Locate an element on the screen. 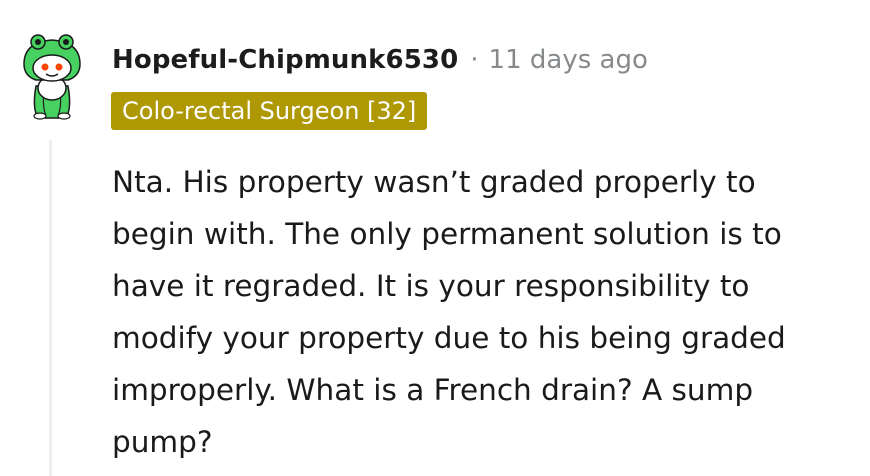  user-flair-badge: Colo-rectal Surgeon [32] is located at coordinates (269, 111).